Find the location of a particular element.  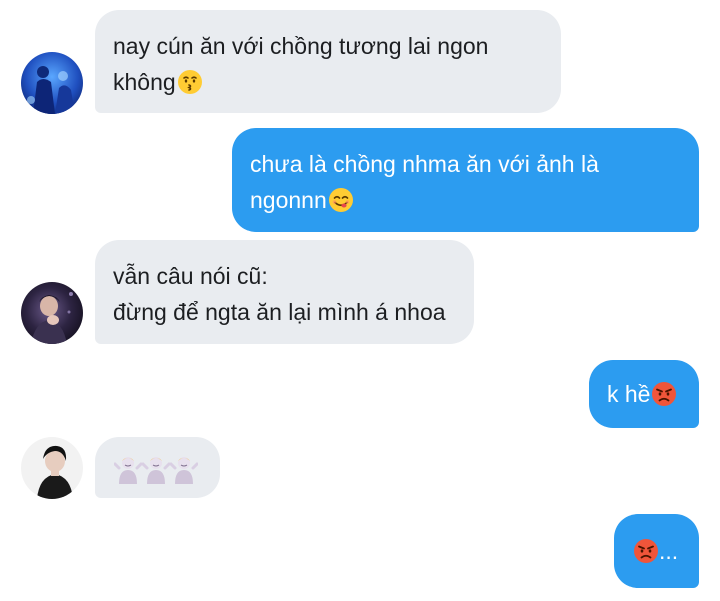

kissing-face-emoji is located at coordinates (190, 82).